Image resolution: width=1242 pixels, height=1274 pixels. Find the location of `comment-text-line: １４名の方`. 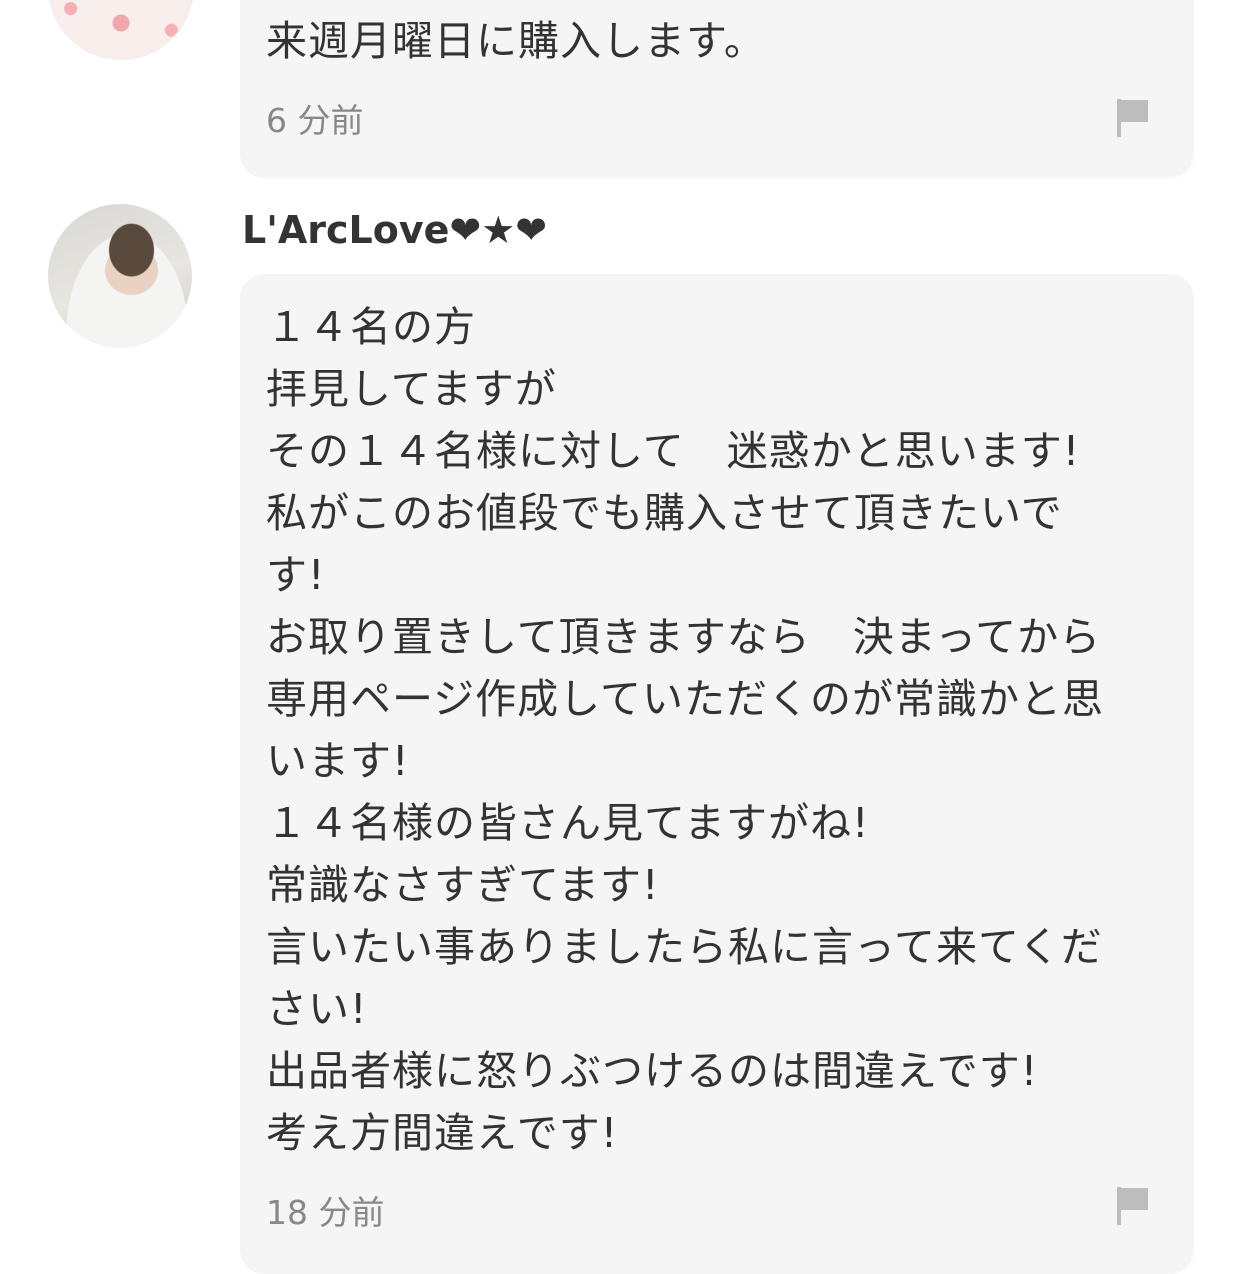

comment-text-line: １４名の方 is located at coordinates (371, 327).